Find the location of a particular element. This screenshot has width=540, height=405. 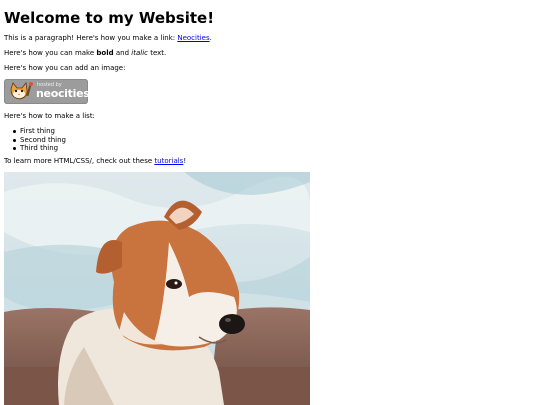

example-list: First thing Second thing Third thing is located at coordinates (39, 140).